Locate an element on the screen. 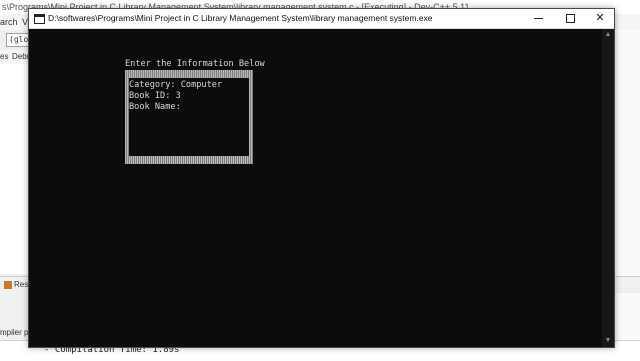 The width and height of the screenshot is (640, 361). minimize-button is located at coordinates (538, 18).